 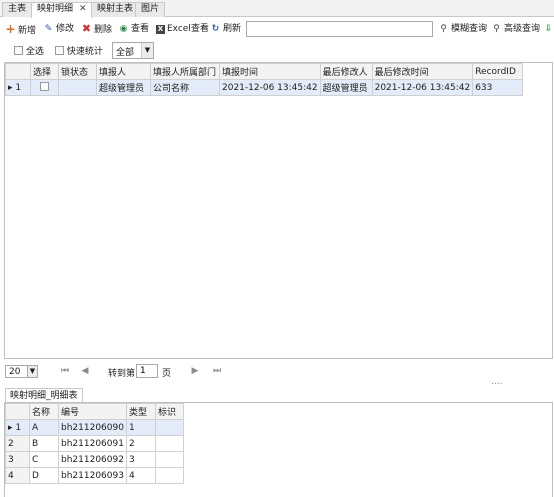 I want to click on delete-button-label: 删除, so click(x=103, y=30).